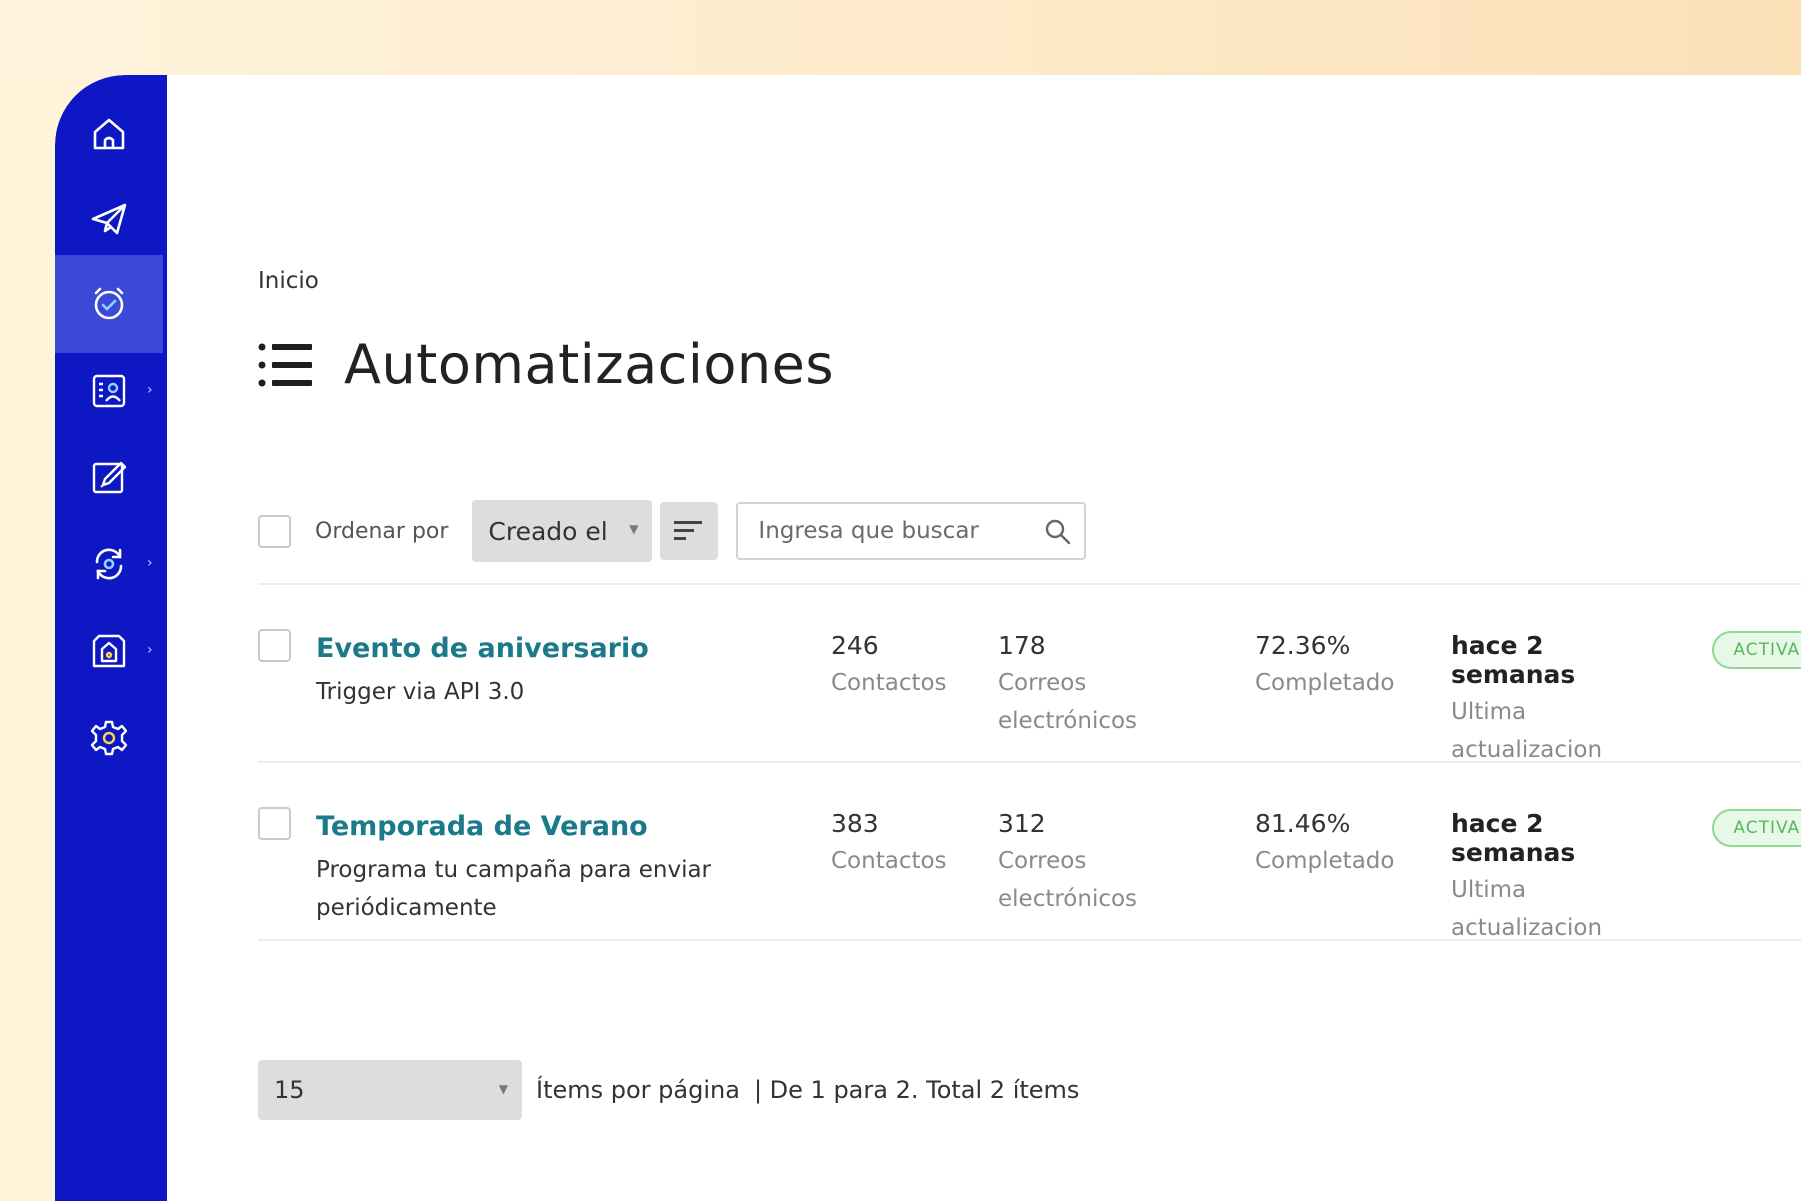 The width and height of the screenshot is (1801, 1201). I want to click on gear-icon, so click(109, 738).